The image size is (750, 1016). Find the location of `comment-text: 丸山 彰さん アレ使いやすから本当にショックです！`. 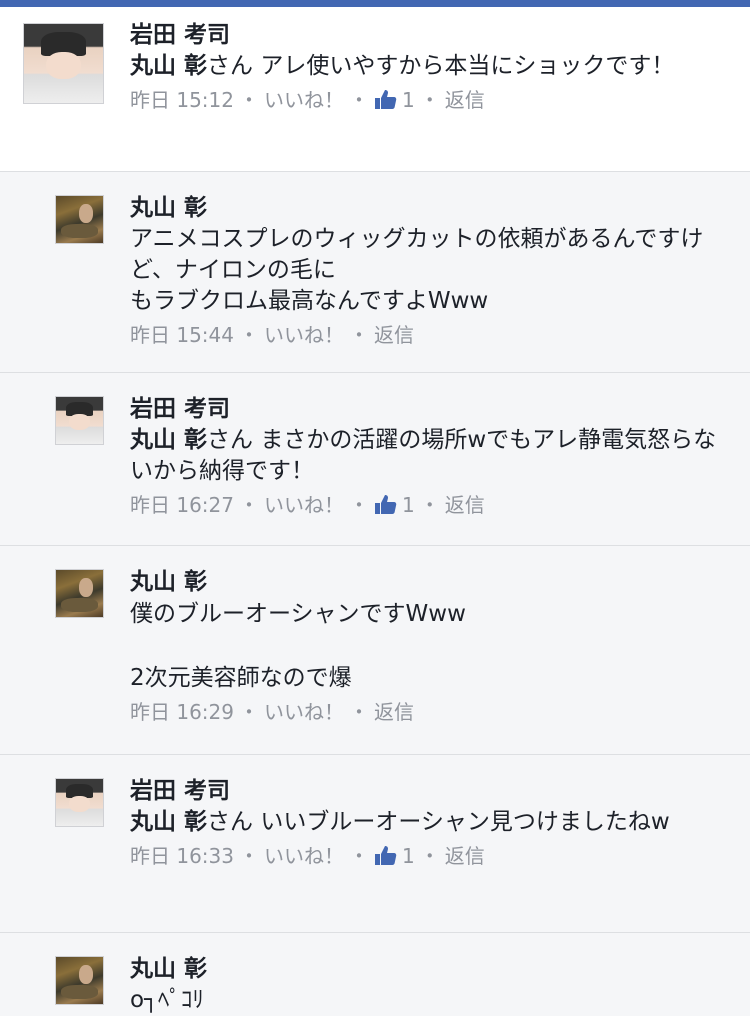

comment-text: 丸山 彰さん アレ使いやすから本当にショックです！ is located at coordinates (402, 66).